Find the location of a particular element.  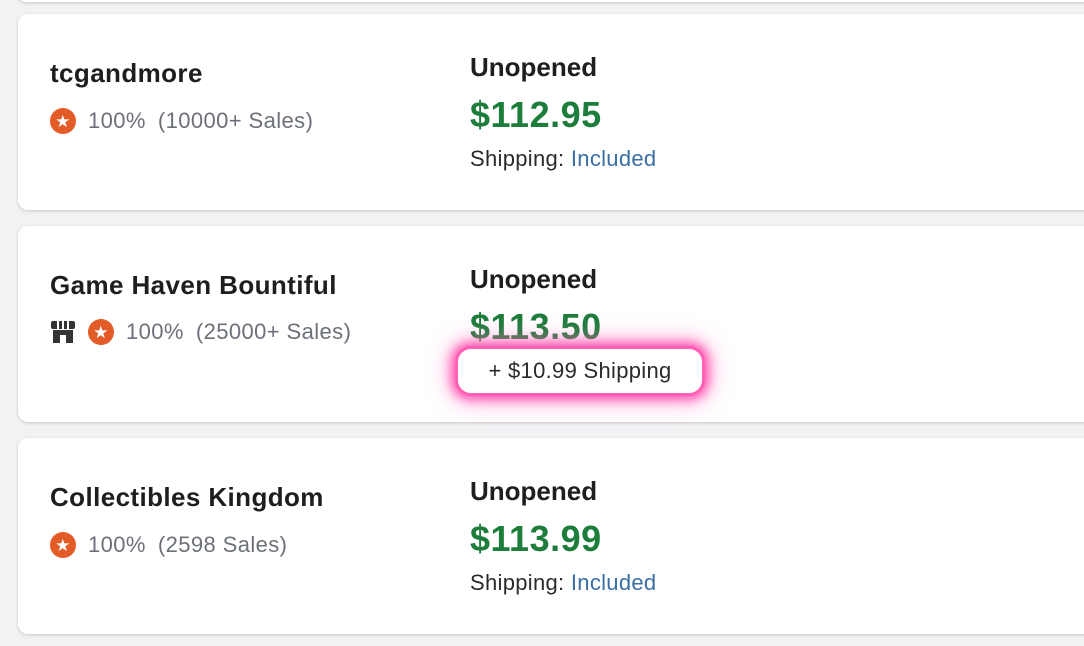

seller-rating-row: ★ 100% (25000+ Sales) is located at coordinates (200, 332).